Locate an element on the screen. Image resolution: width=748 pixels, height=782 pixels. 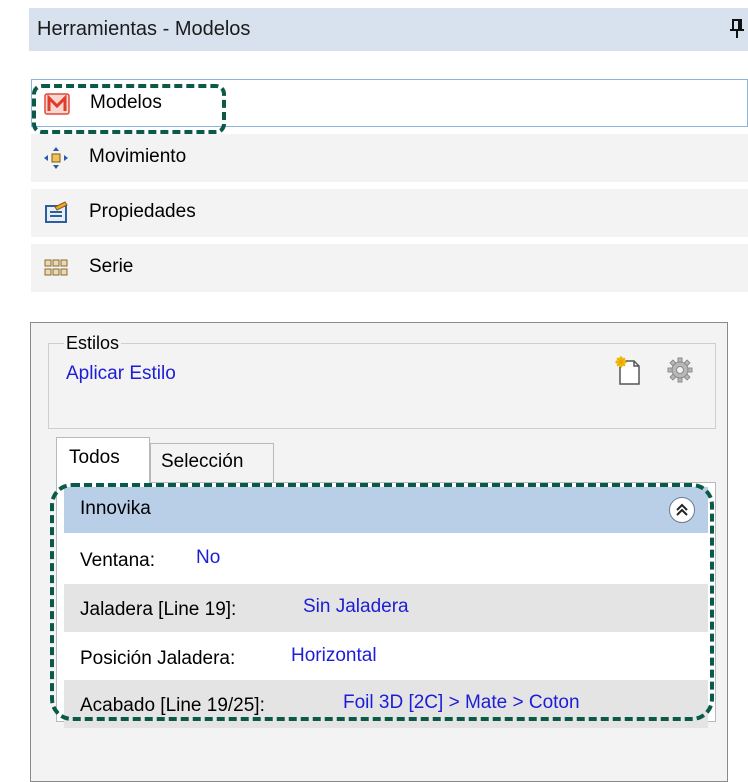
tab-todos: Todos is located at coordinates (103, 460).